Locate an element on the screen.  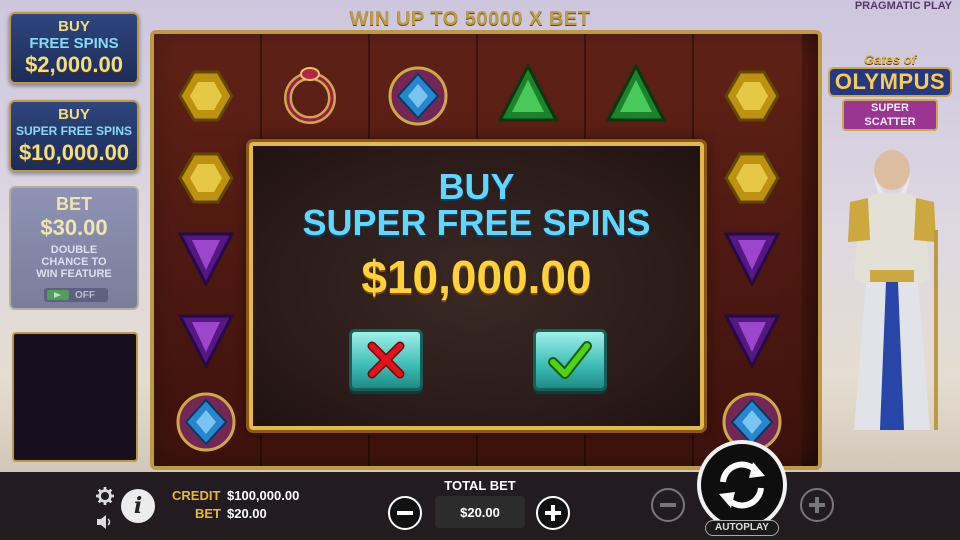
decrease-bet-button is located at coordinates (405, 513).